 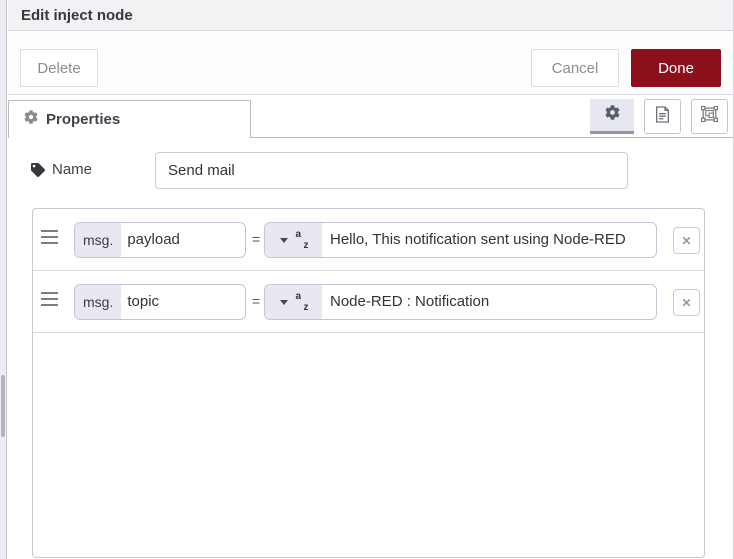 I want to click on tab-bar: Properties, so click(x=370, y=116).